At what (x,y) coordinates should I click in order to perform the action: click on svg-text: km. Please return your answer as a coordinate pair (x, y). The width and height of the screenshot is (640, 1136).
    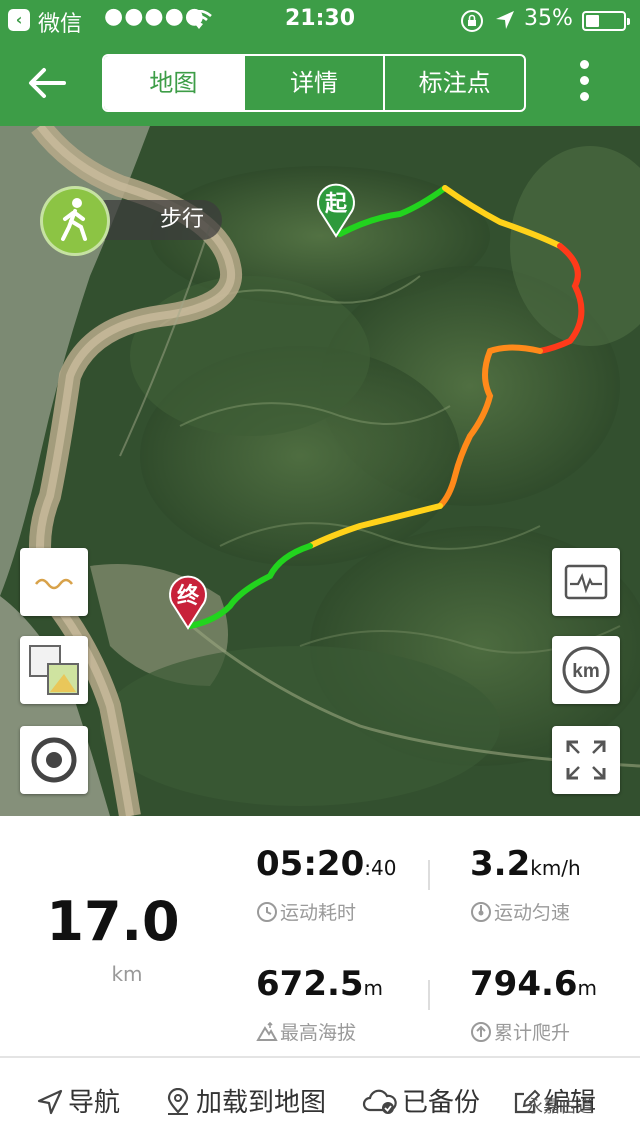
    Looking at the image, I should click on (585, 671).